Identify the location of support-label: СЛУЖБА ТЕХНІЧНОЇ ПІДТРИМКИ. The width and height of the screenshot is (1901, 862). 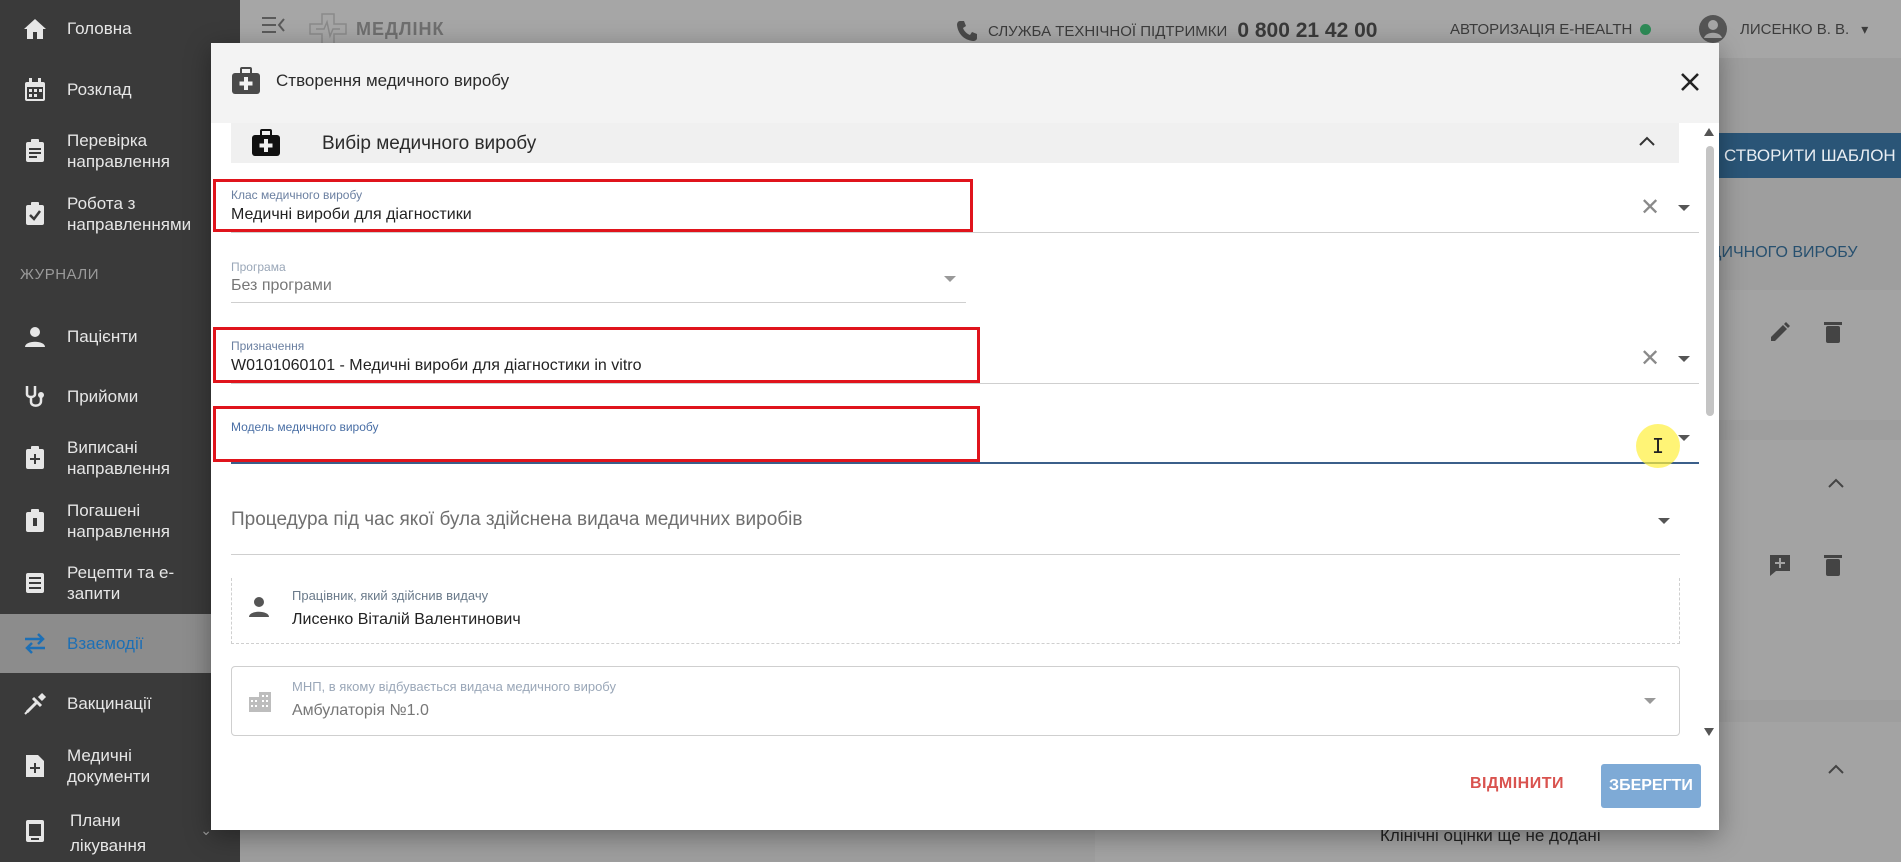
(1108, 31).